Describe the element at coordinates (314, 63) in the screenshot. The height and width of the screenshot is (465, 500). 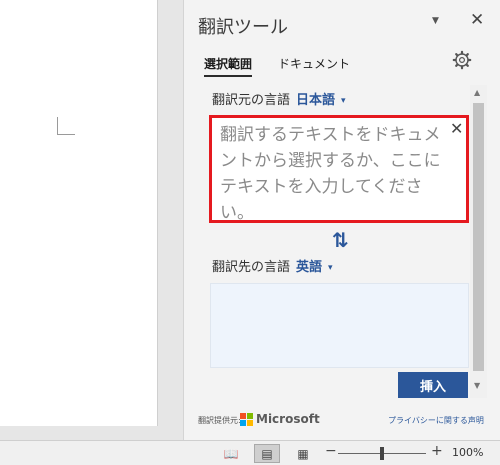
I see `tab-document: ドキュメント` at that location.